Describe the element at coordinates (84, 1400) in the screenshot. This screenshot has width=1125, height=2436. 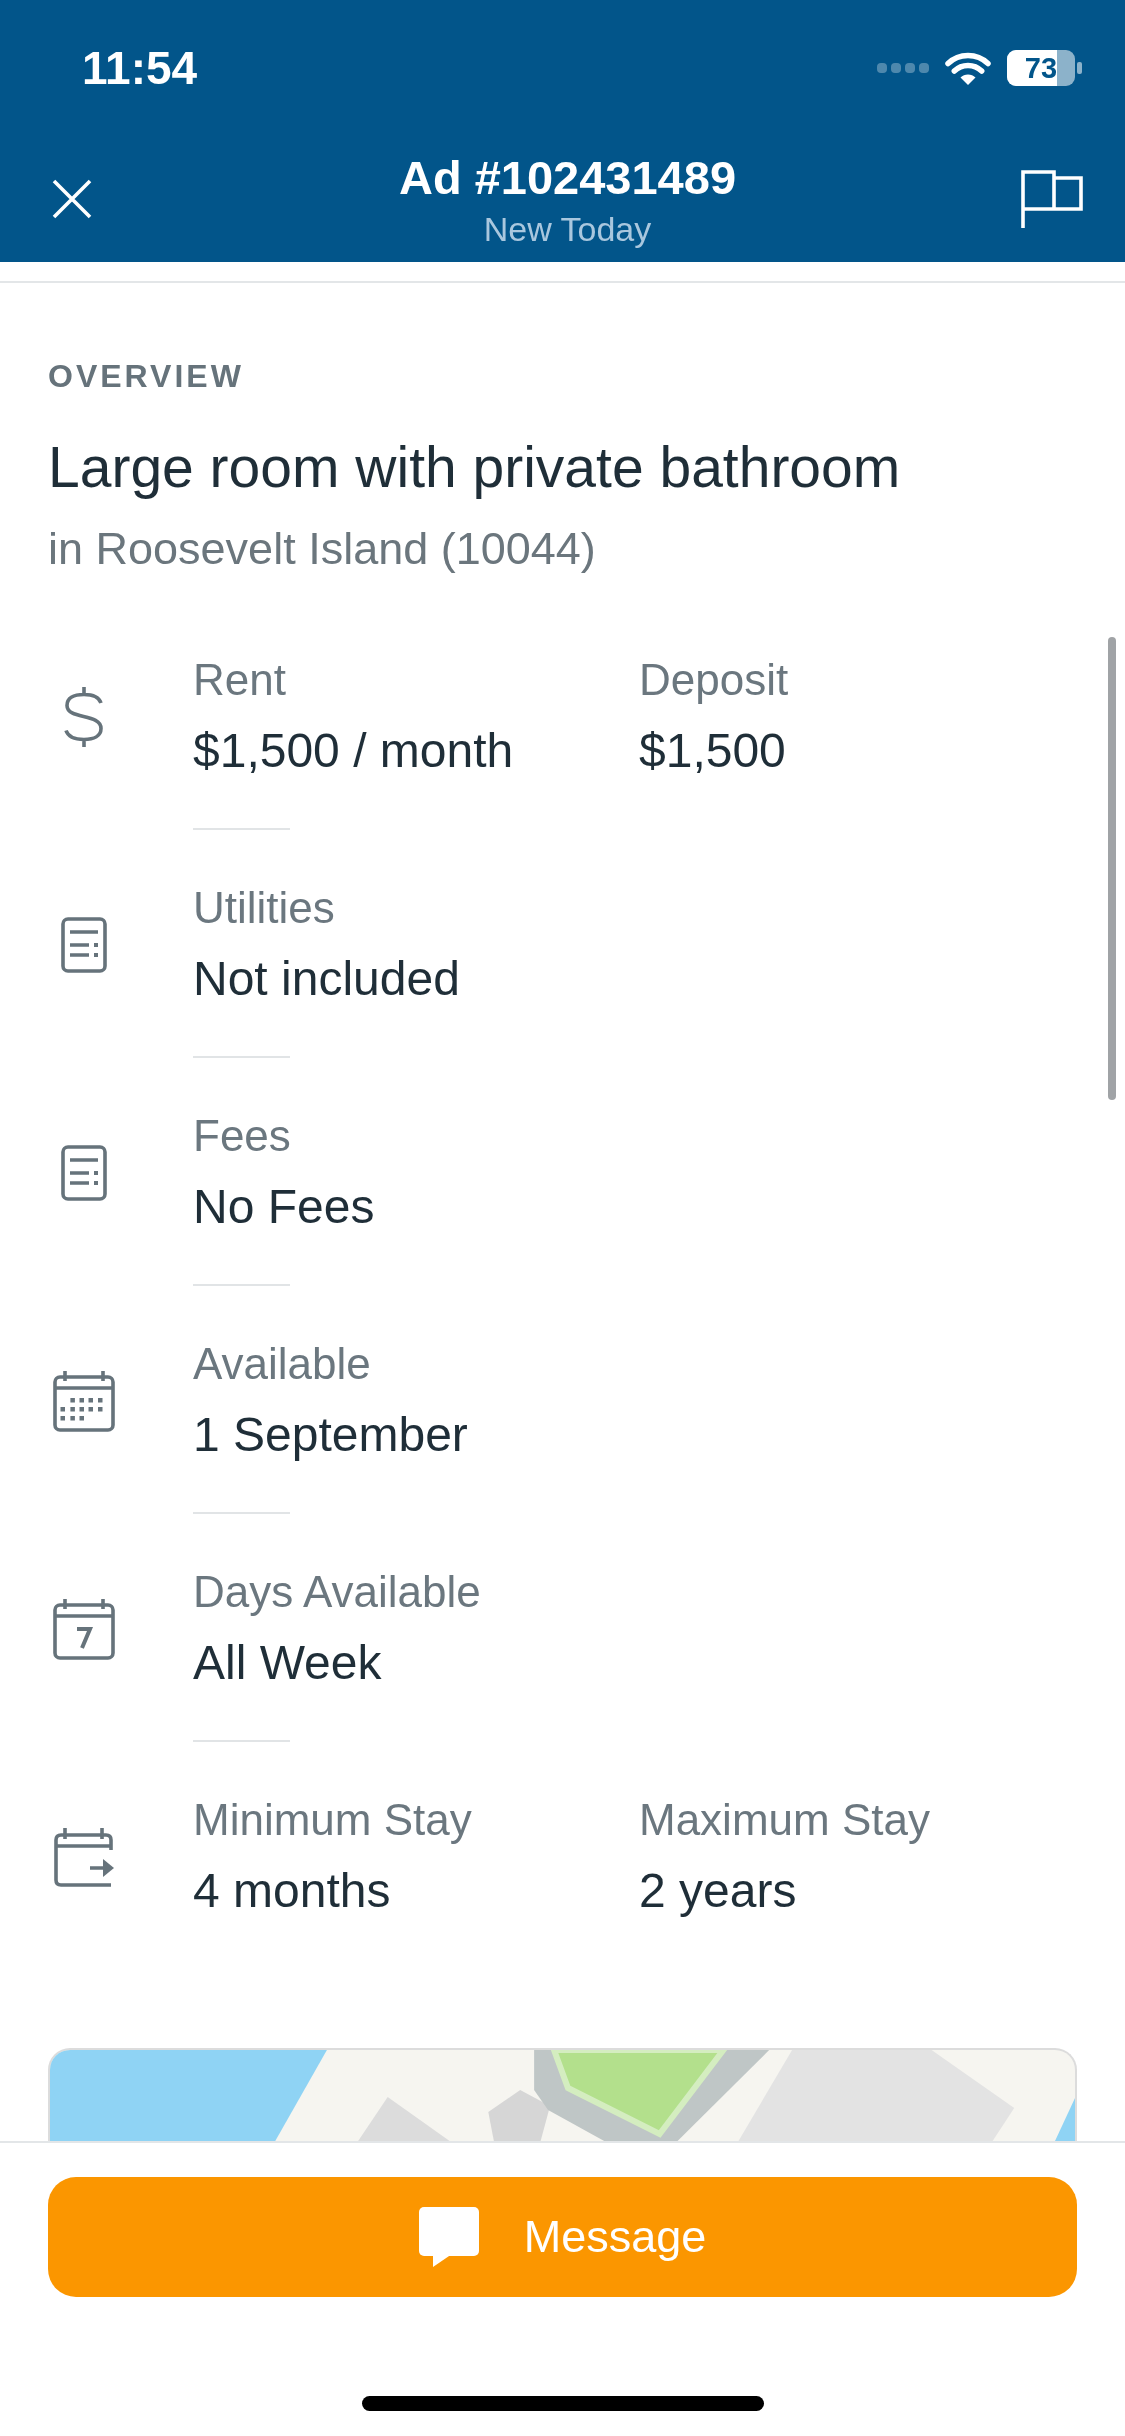
I see `calendar-icon` at that location.